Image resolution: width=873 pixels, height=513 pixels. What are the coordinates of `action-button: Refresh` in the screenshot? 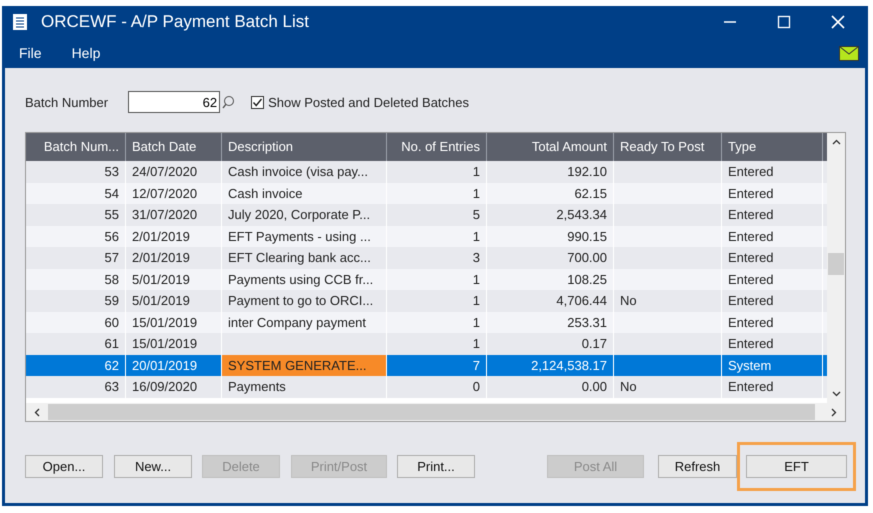 It's located at (697, 466).